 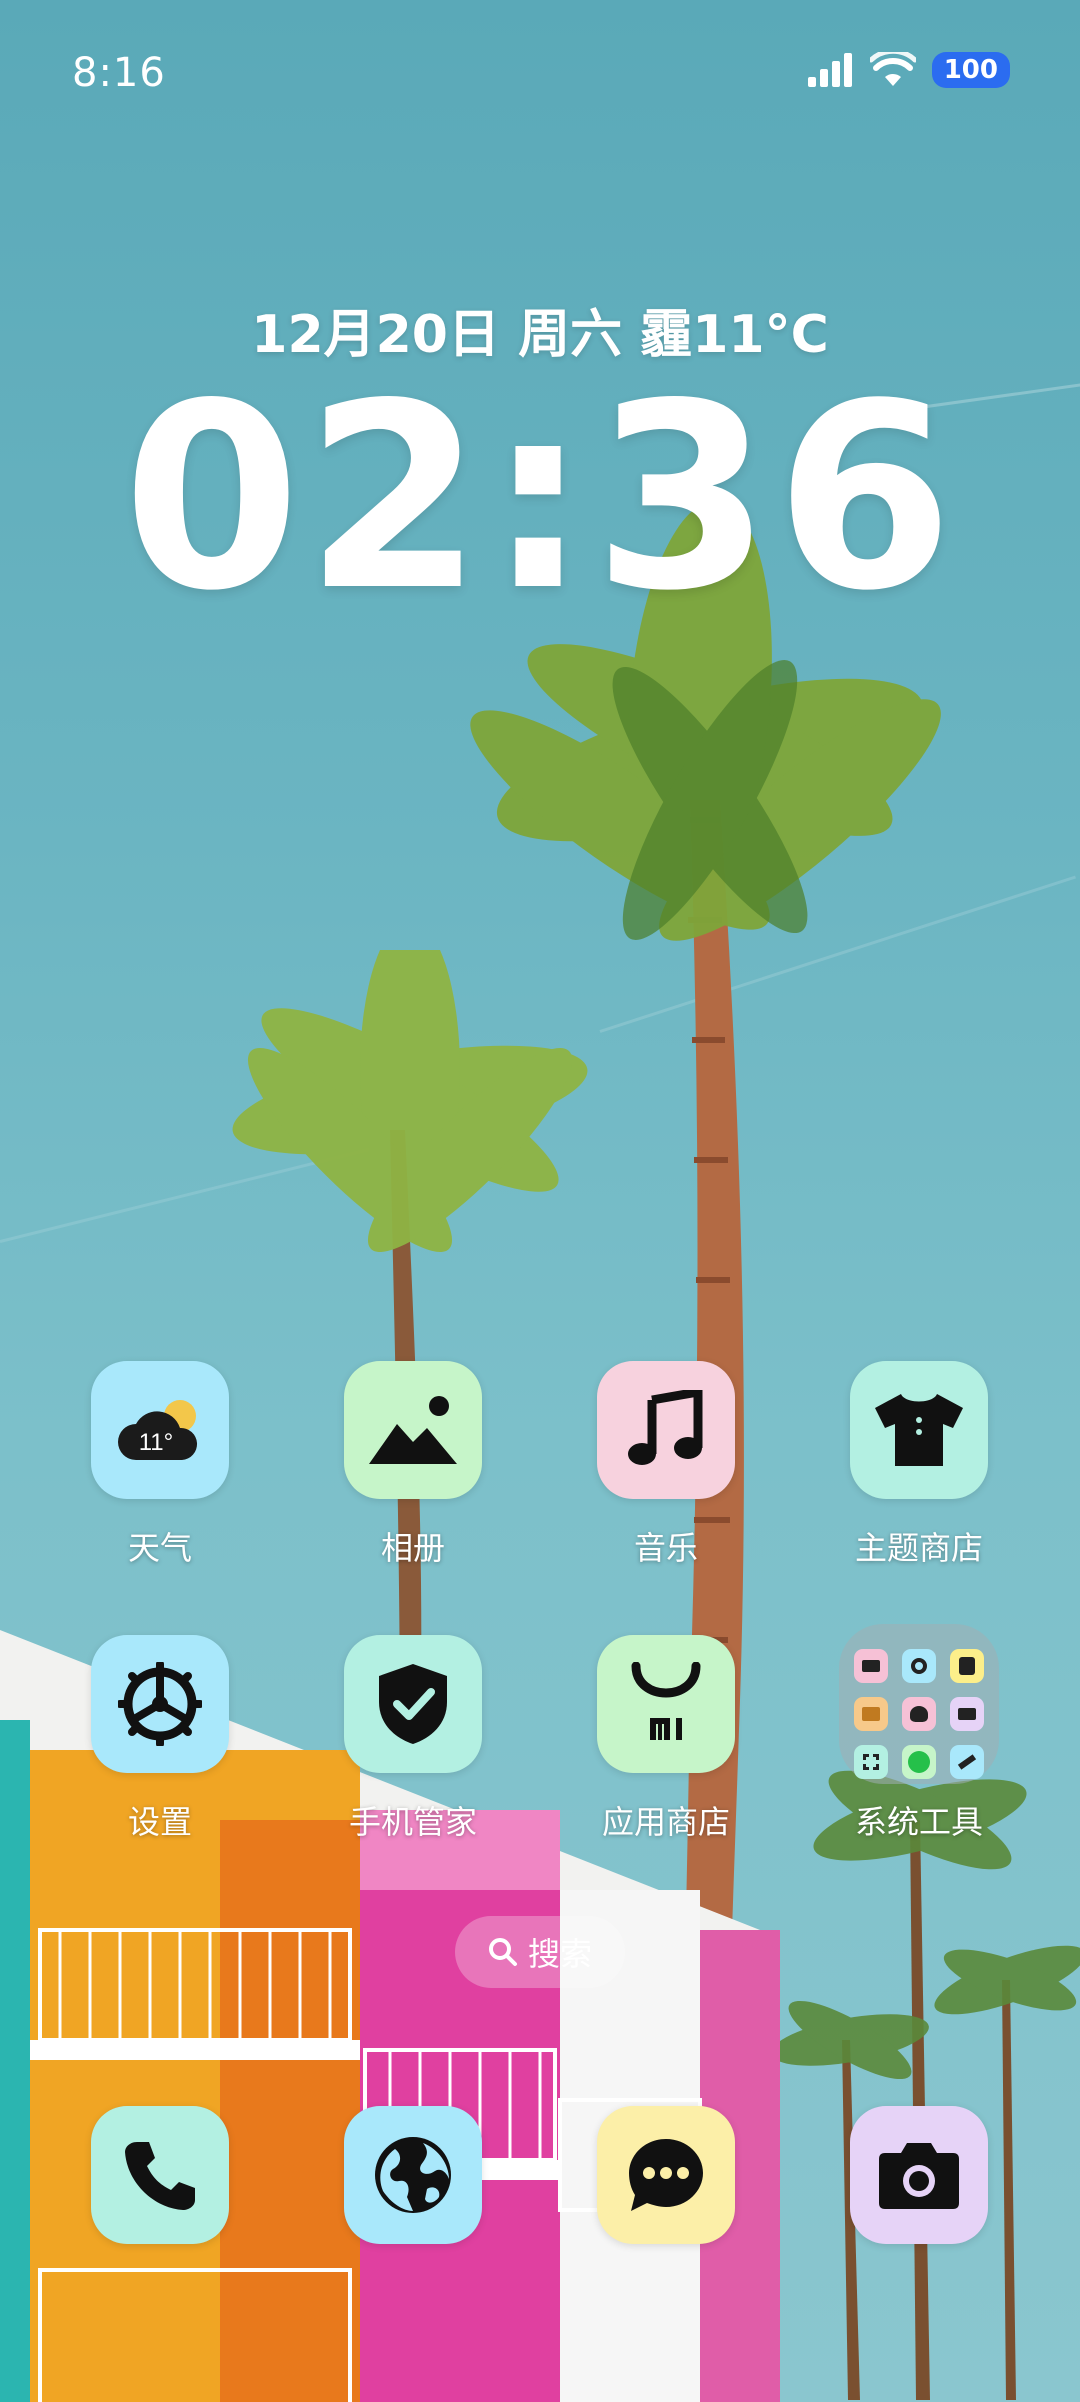 I want to click on folder-system-tools: 系统工具, so click(x=919, y=1733).